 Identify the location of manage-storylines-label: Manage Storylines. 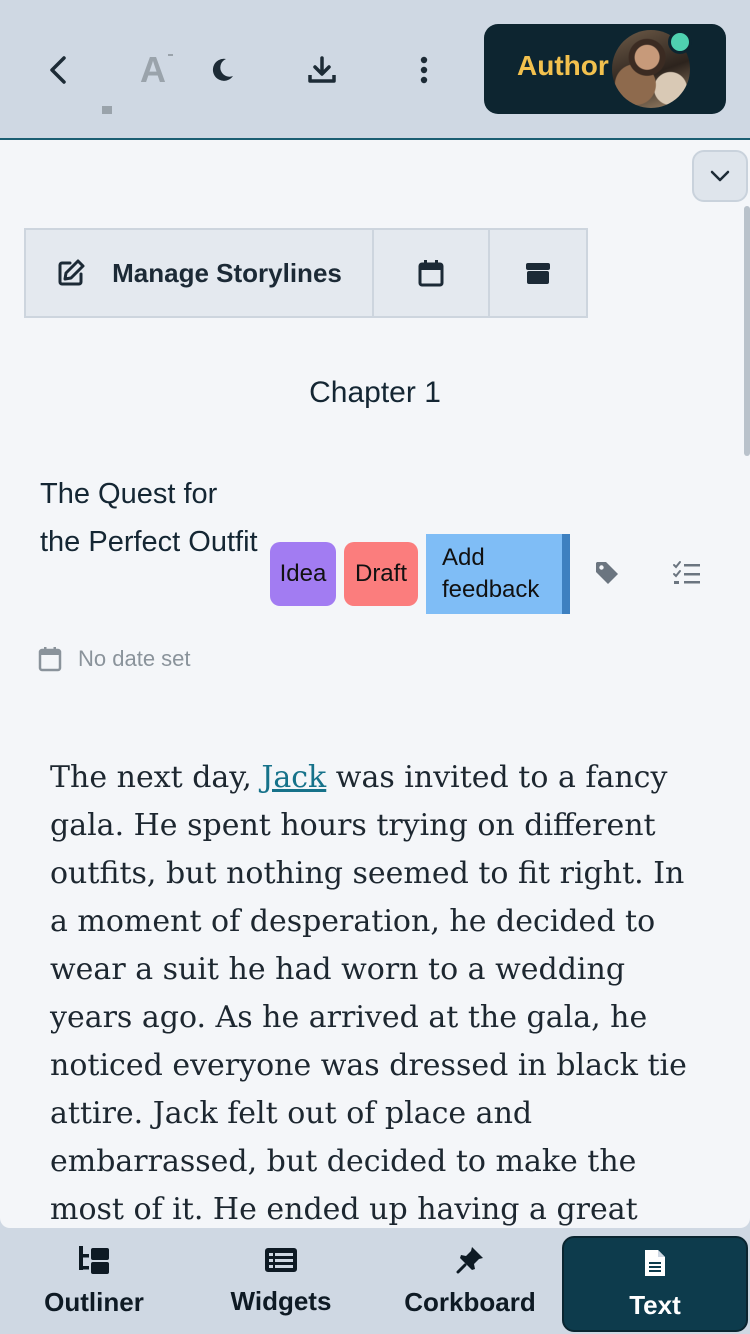
(227, 272).